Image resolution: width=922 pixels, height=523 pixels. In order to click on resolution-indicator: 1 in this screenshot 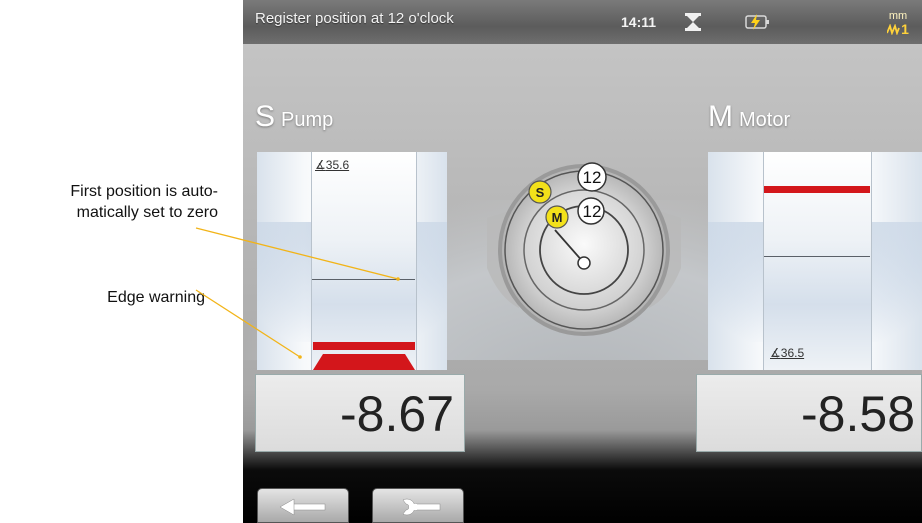, I will do `click(898, 29)`.